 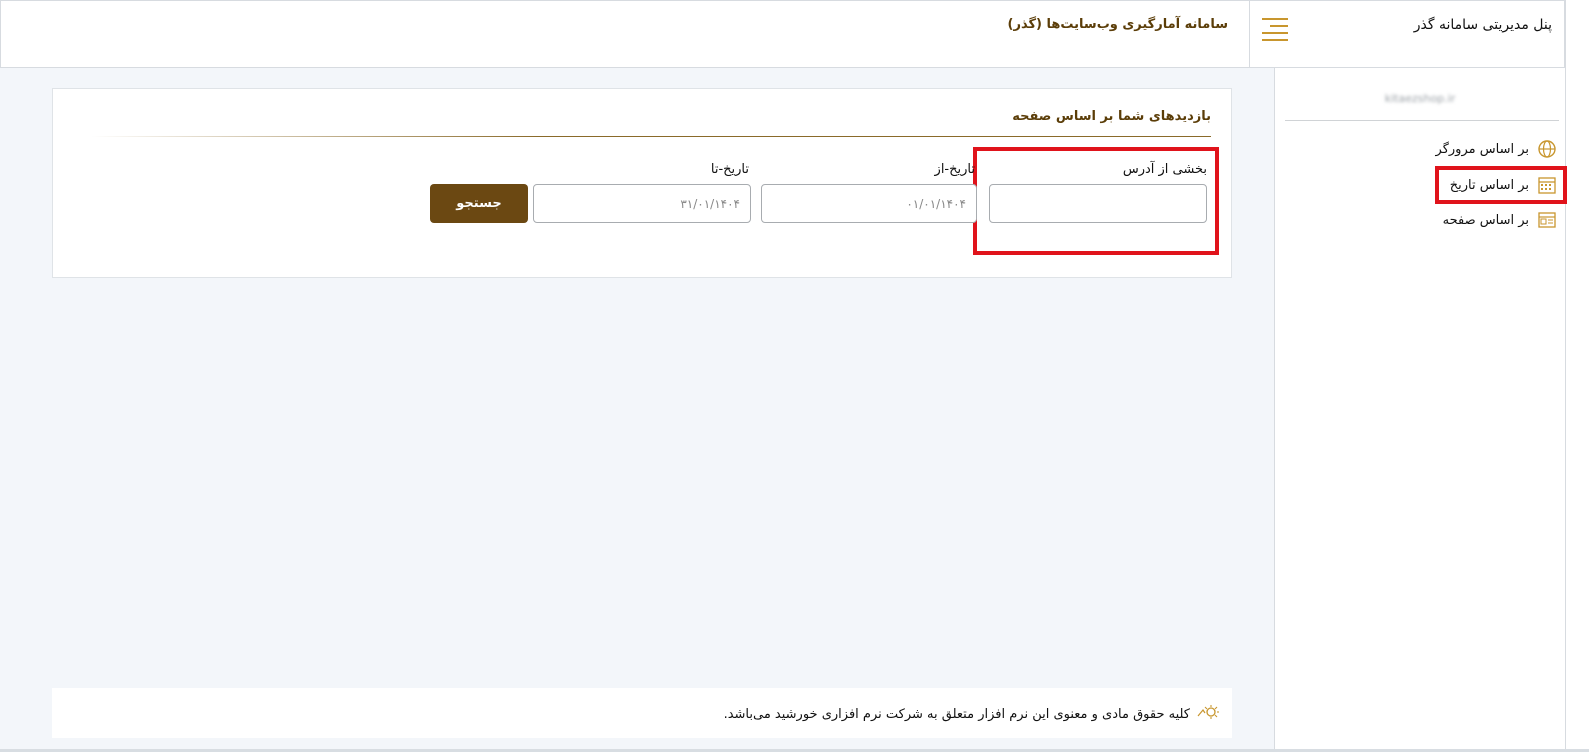 I want to click on page-icon, so click(x=1547, y=220).